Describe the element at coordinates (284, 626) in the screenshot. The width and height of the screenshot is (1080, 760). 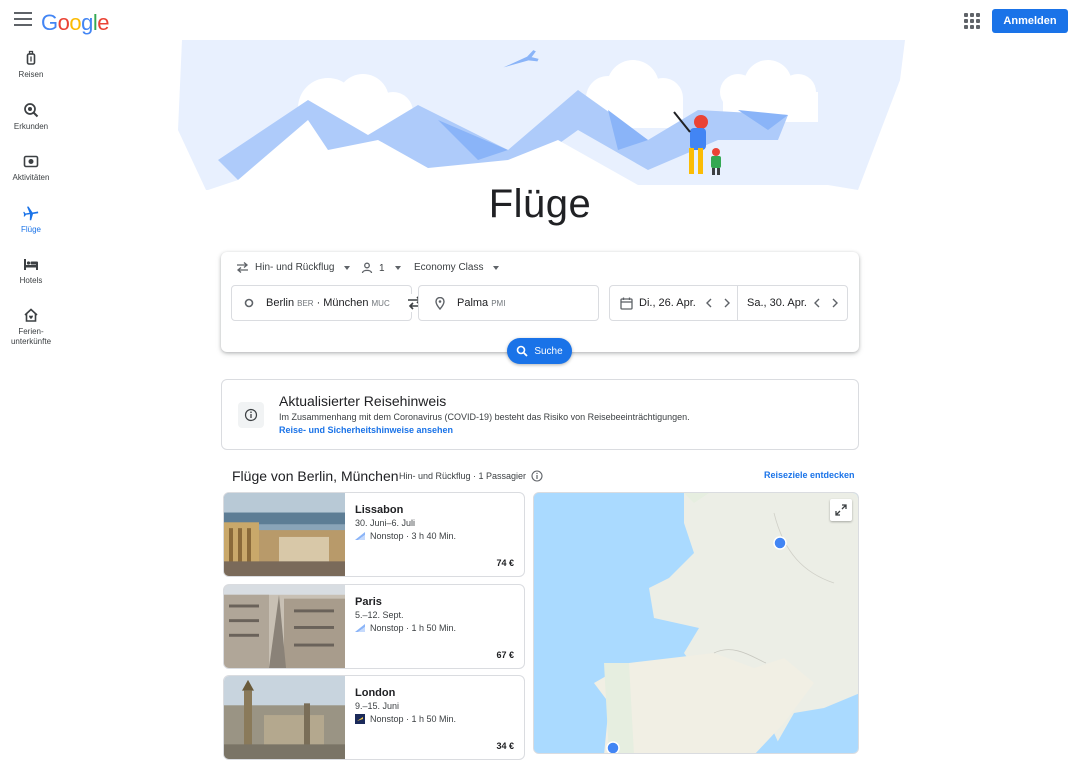
I see `paris-photo` at that location.